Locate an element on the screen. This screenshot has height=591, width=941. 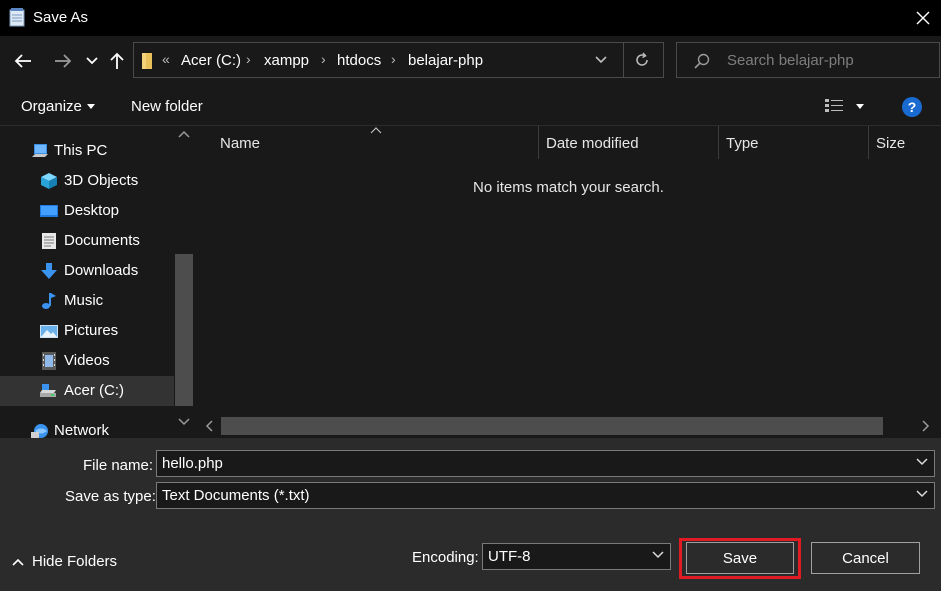
arrow-left-icon is located at coordinates (22, 61).